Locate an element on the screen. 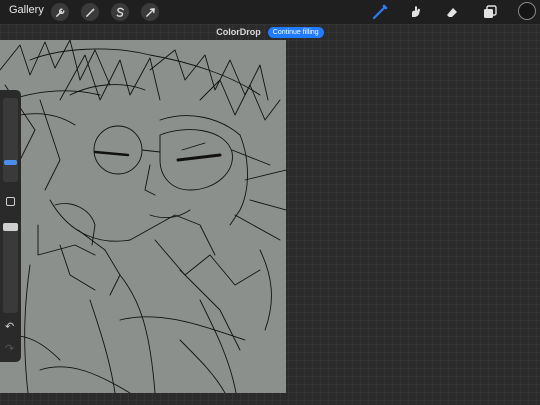 This screenshot has width=540, height=405. top-toolbar: Gallery is located at coordinates (270, 12).